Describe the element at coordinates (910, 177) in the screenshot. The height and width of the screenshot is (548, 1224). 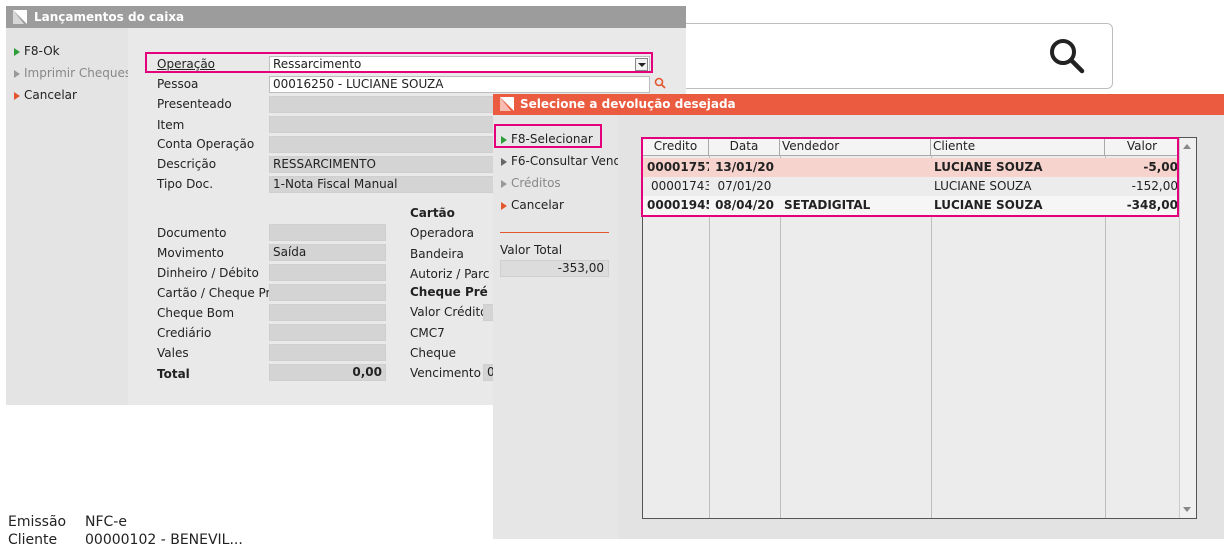
I see `table-highlight` at that location.